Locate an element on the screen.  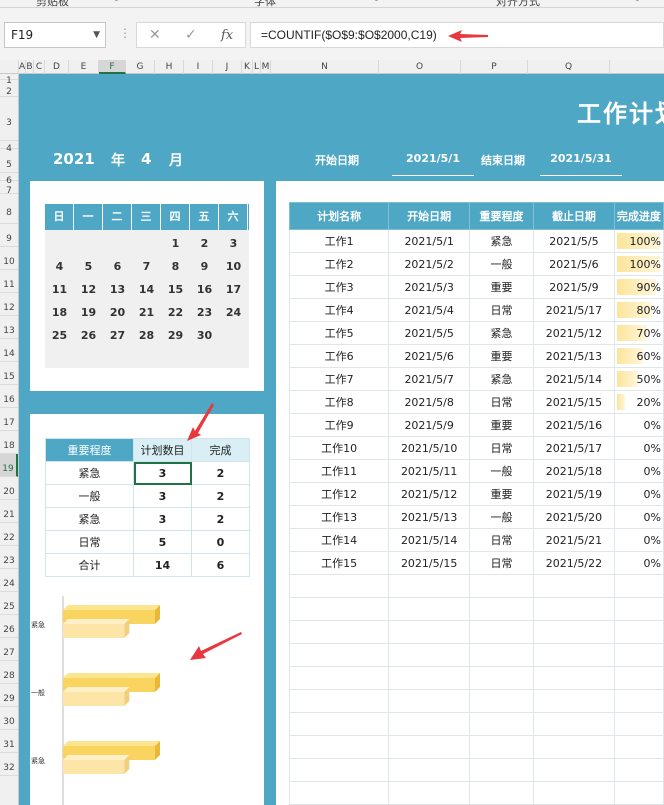
row-header: 11 is located at coordinates (9, 281).